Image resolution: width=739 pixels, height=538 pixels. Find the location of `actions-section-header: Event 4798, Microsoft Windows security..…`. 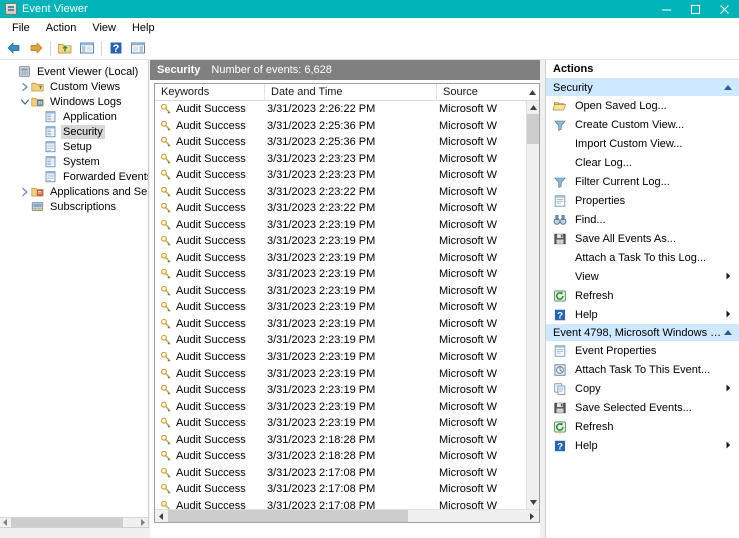

actions-section-header: Event 4798, Microsoft Windows security..… is located at coordinates (642, 332).